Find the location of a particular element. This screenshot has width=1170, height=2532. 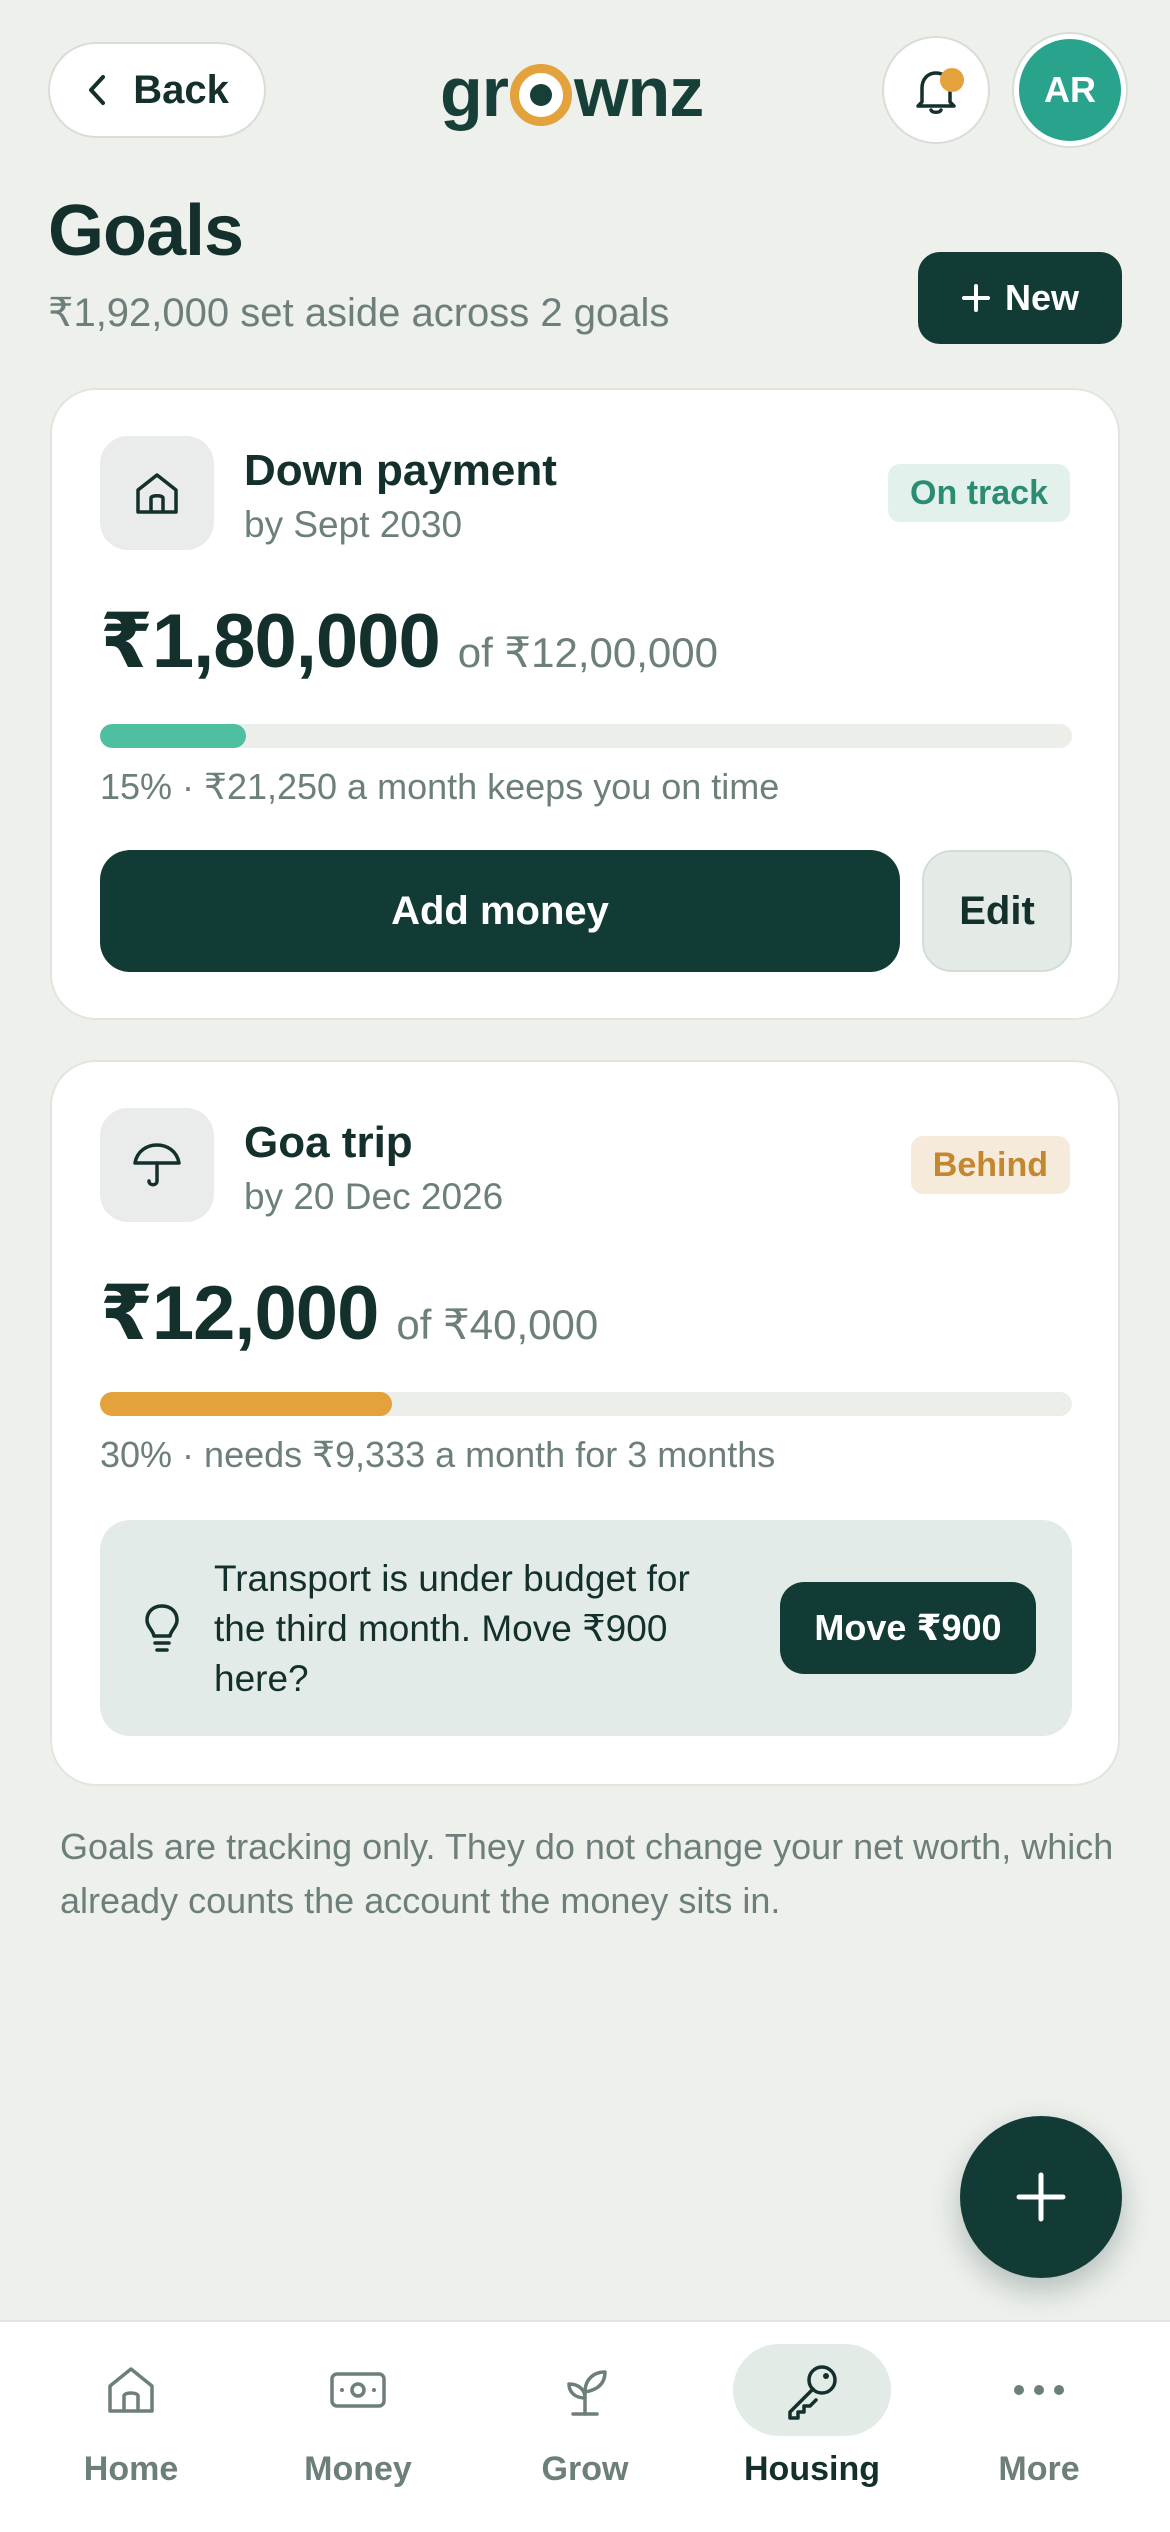

edit-goal-button: Edit is located at coordinates (997, 911).